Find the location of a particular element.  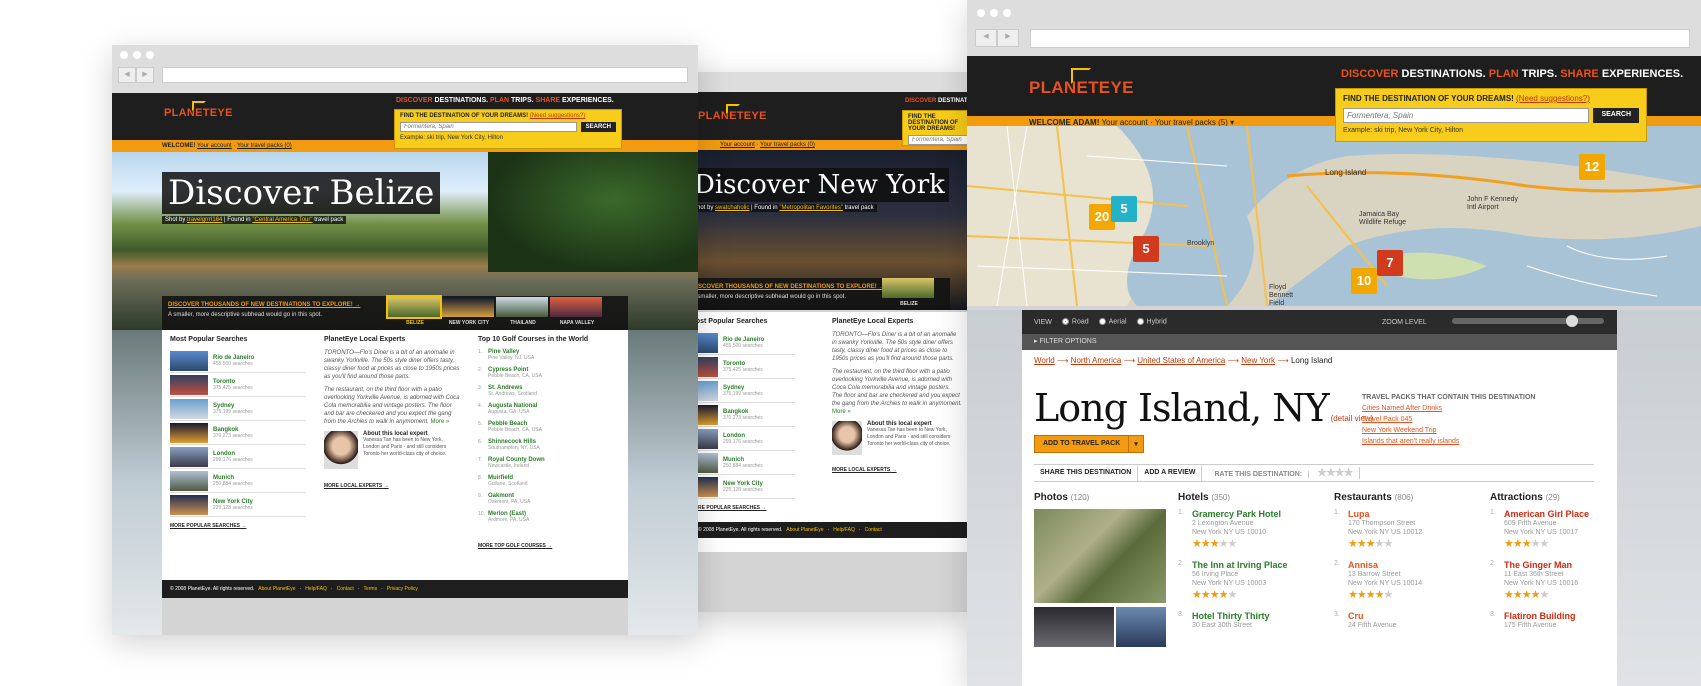

more-golf-link: MORE TOP GOLF COURSES → is located at coordinates (551, 546).